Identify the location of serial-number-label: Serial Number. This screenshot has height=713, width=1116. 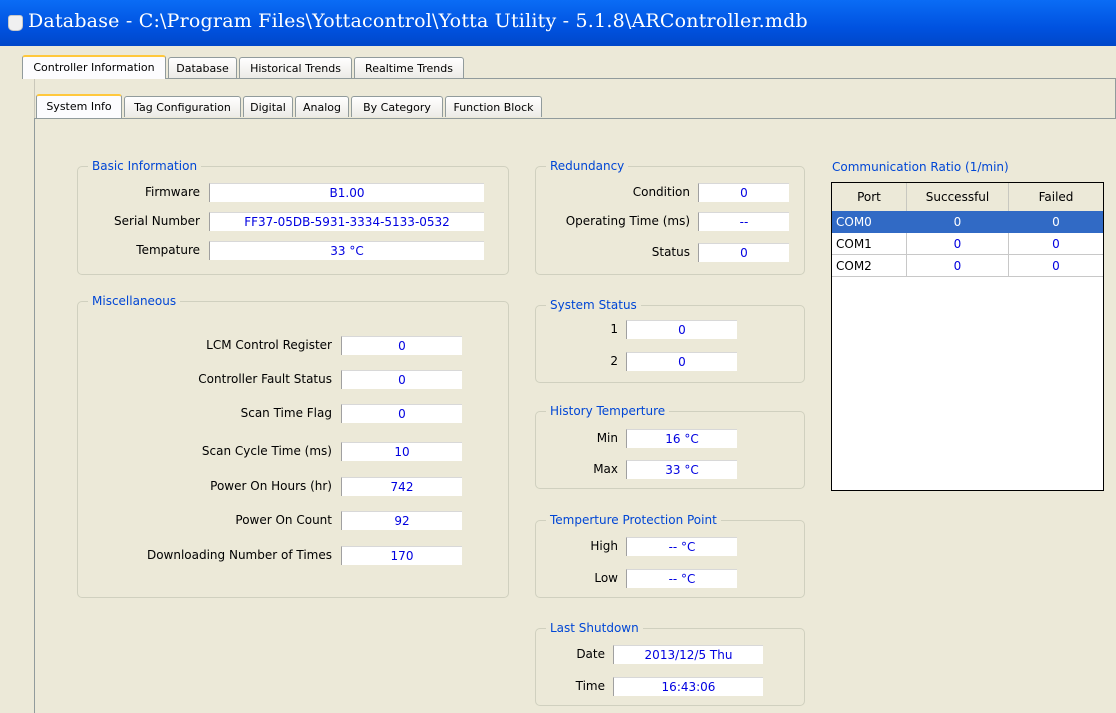
(157, 221).